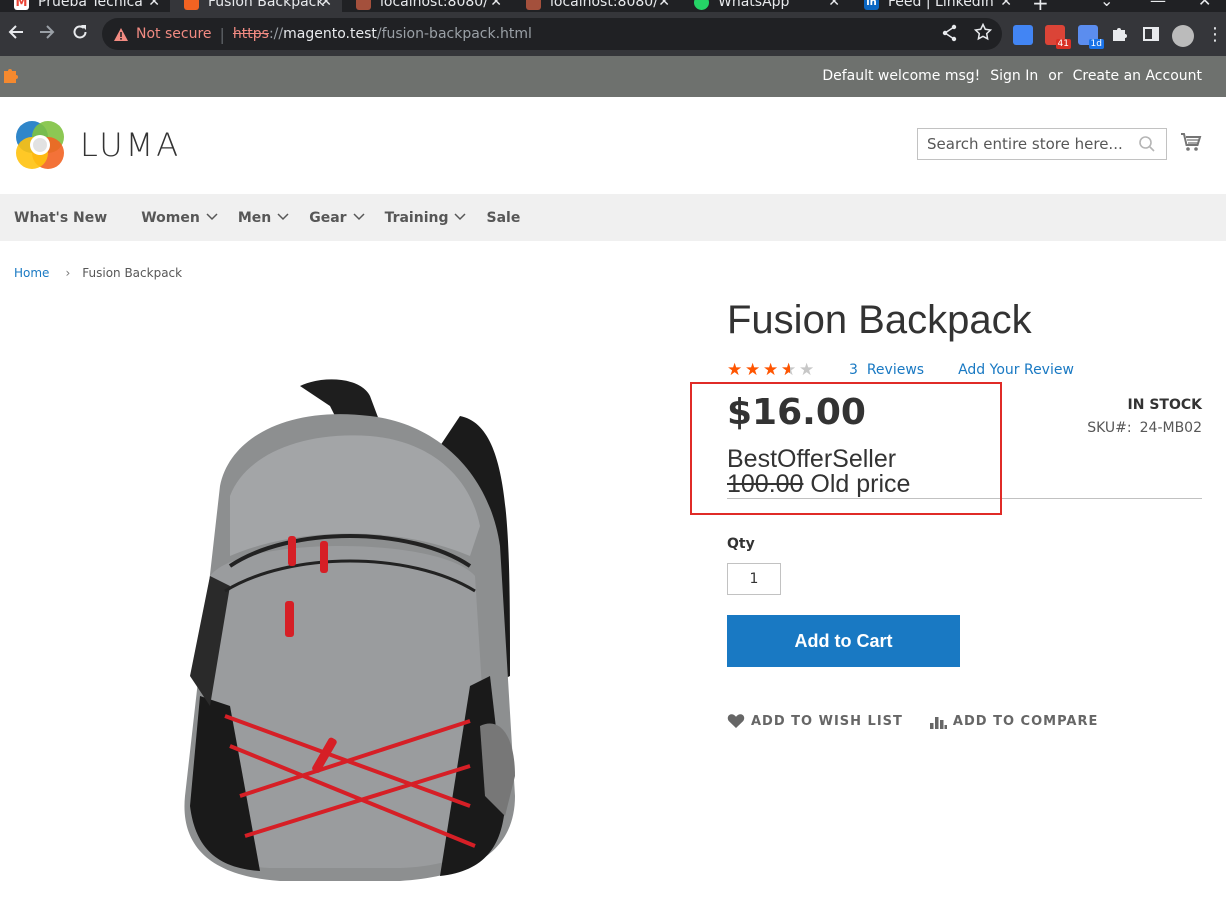 The height and width of the screenshot is (901, 1226). Describe the element at coordinates (31, 273) in the screenshot. I see `breadcrumb-home-link: Home` at that location.